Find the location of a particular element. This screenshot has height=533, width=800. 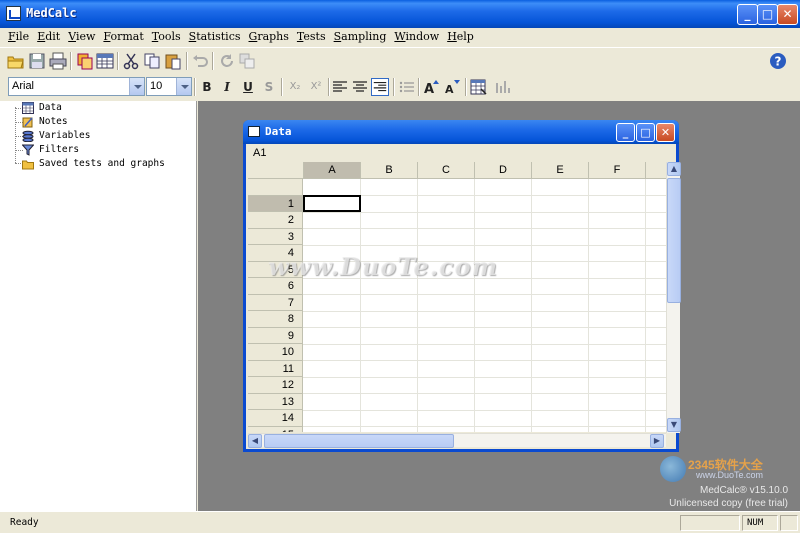

cell-reference-bar: A1 is located at coordinates (462, 154).